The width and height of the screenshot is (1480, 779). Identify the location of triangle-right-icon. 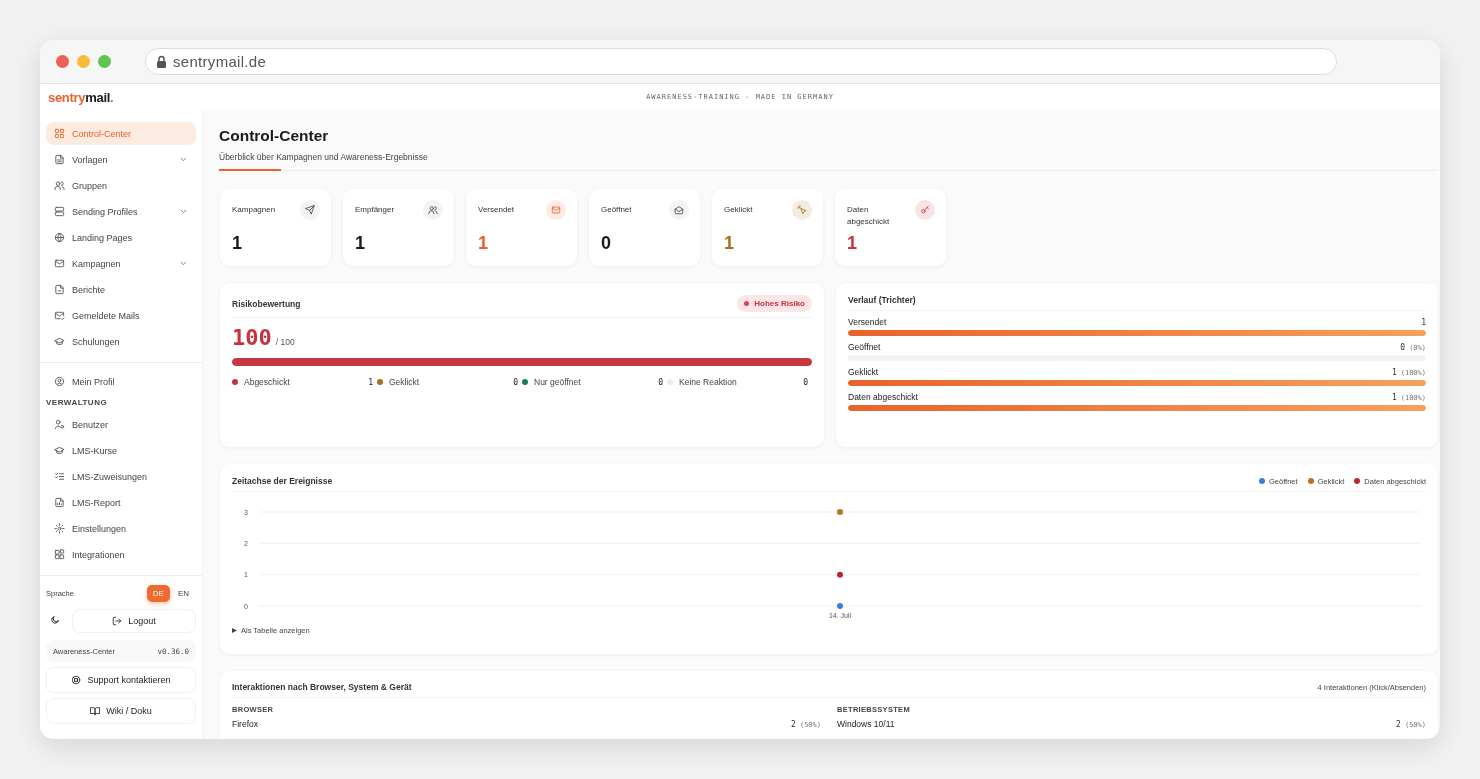
(234, 630).